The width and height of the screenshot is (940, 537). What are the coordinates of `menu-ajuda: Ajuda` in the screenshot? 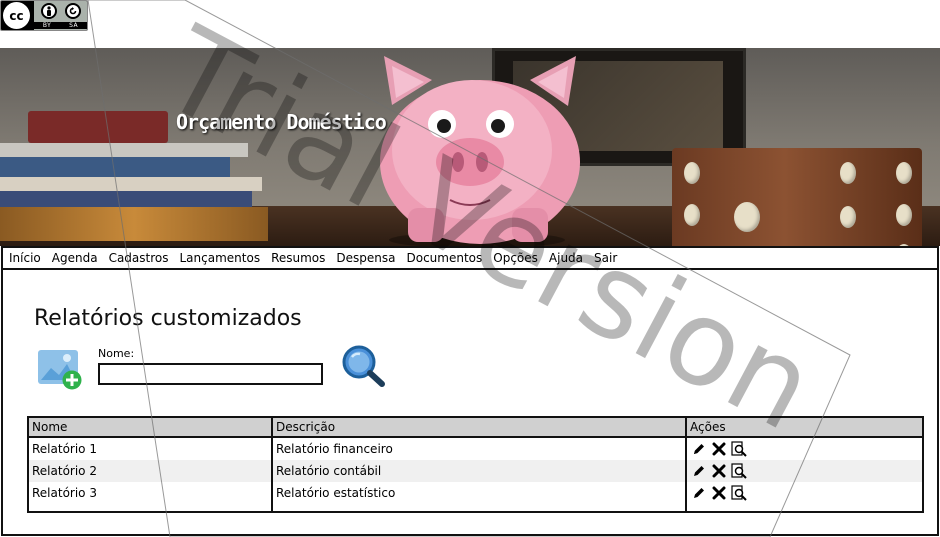 It's located at (566, 258).